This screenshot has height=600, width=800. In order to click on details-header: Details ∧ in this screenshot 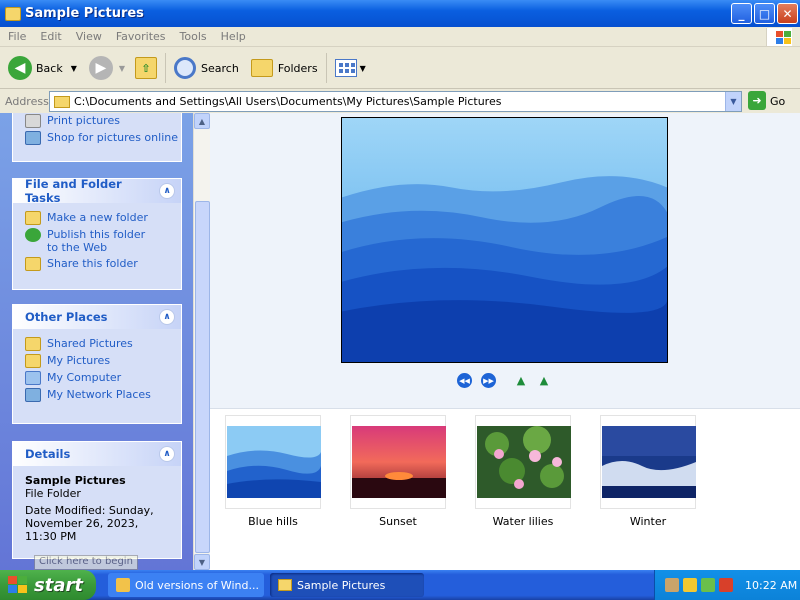, I will do `click(97, 454)`.